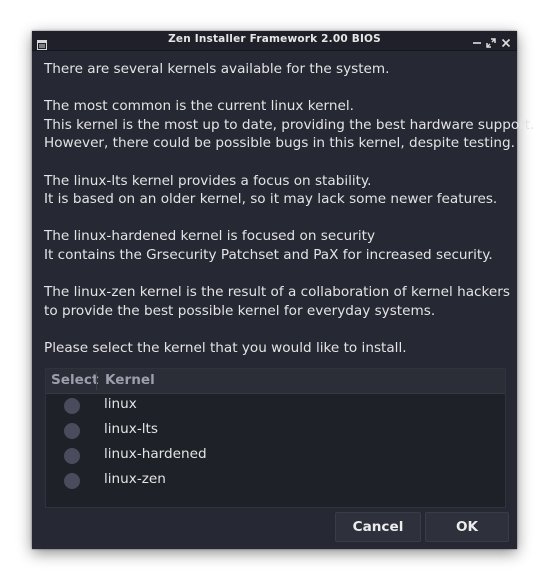  What do you see at coordinates (74, 380) in the screenshot?
I see `column-header-select: Select` at bounding box center [74, 380].